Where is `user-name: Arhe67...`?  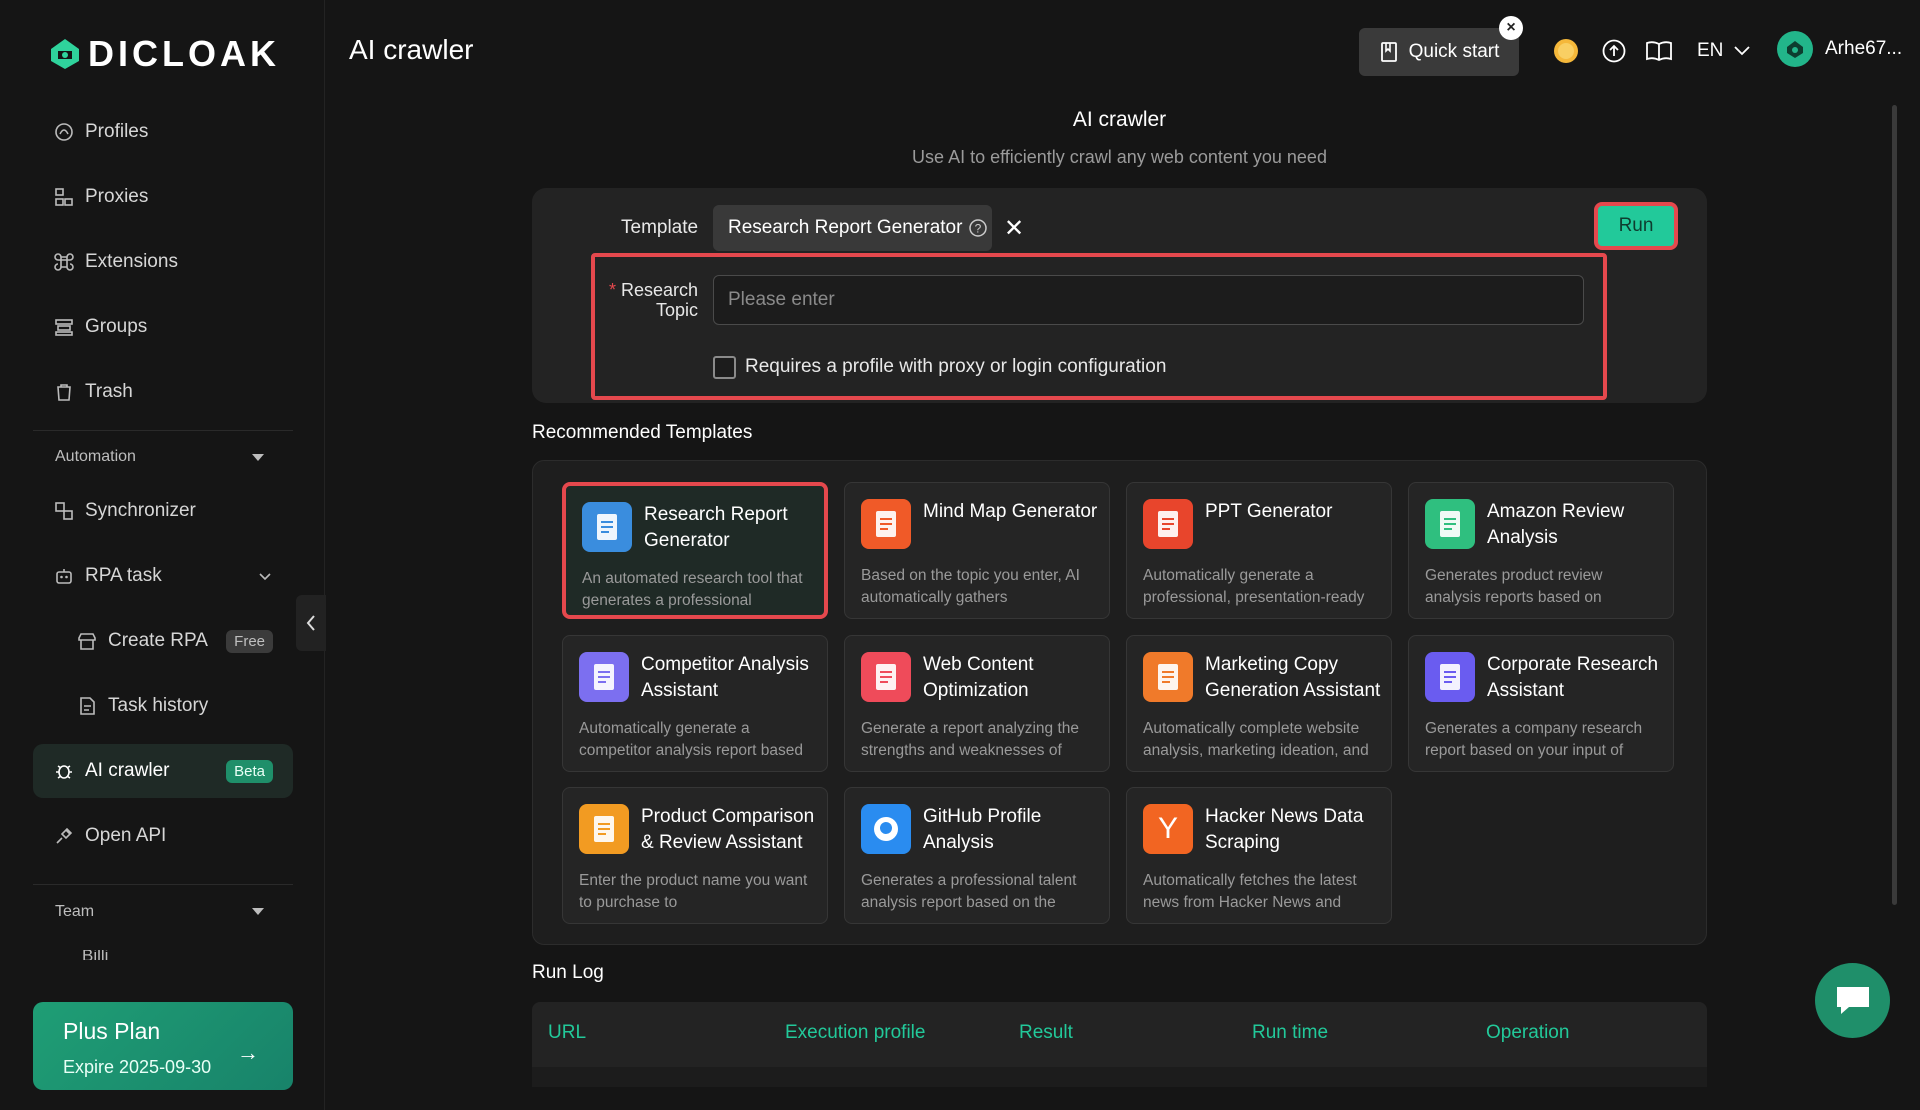
user-name: Arhe67... is located at coordinates (1864, 48).